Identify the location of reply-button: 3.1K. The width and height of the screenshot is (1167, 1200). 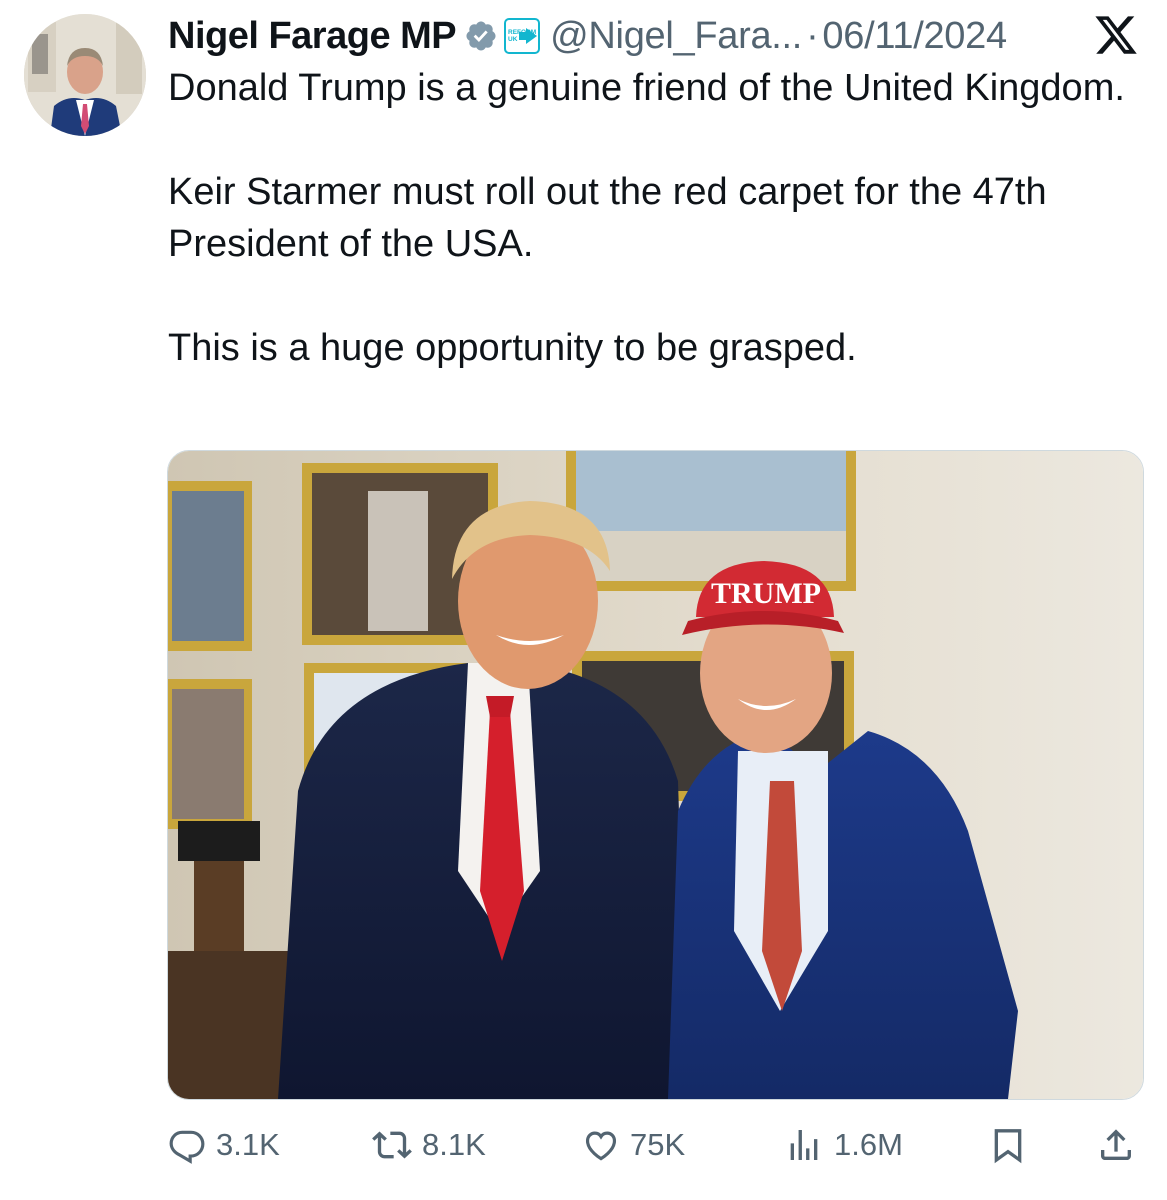
(224, 1145).